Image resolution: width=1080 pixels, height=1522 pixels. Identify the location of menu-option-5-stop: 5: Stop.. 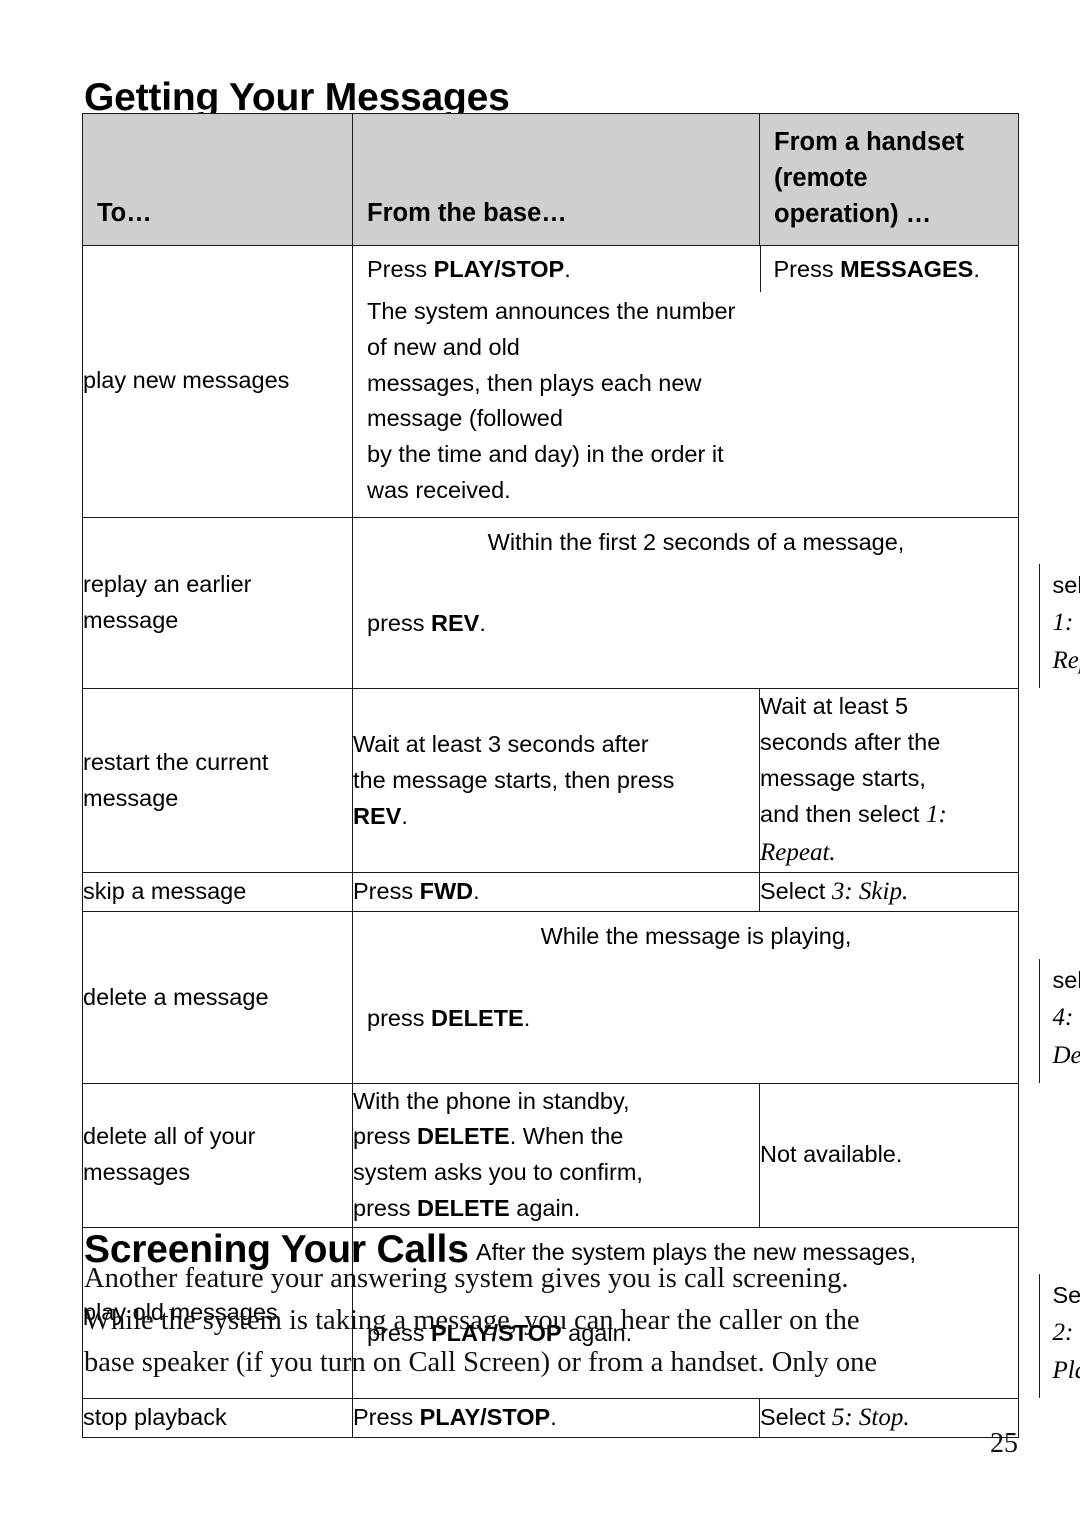
(870, 1417).